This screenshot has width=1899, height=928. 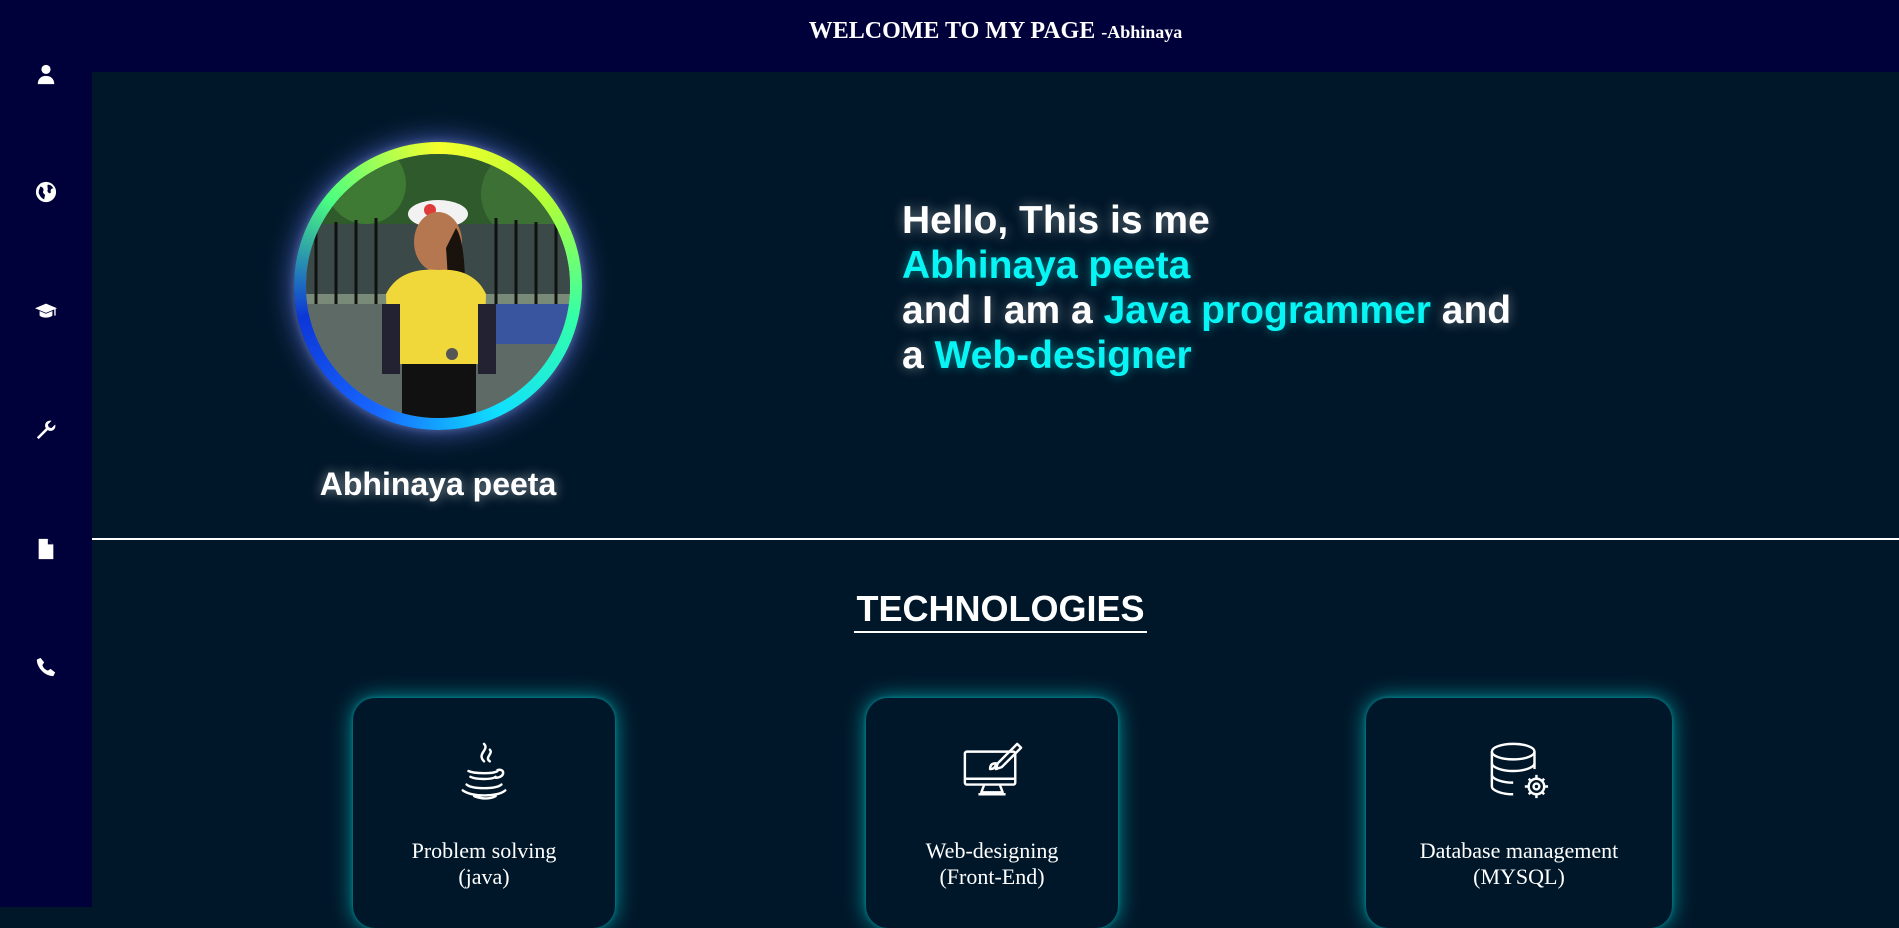 What do you see at coordinates (46, 549) in the screenshot?
I see `file-icon` at bounding box center [46, 549].